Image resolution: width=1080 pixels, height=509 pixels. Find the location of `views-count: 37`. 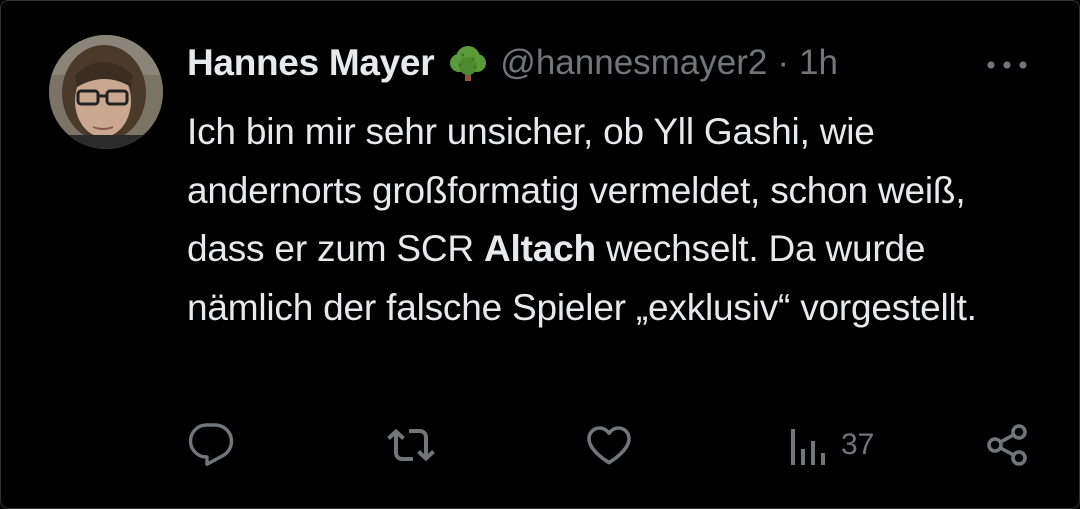

views-count: 37 is located at coordinates (858, 444).